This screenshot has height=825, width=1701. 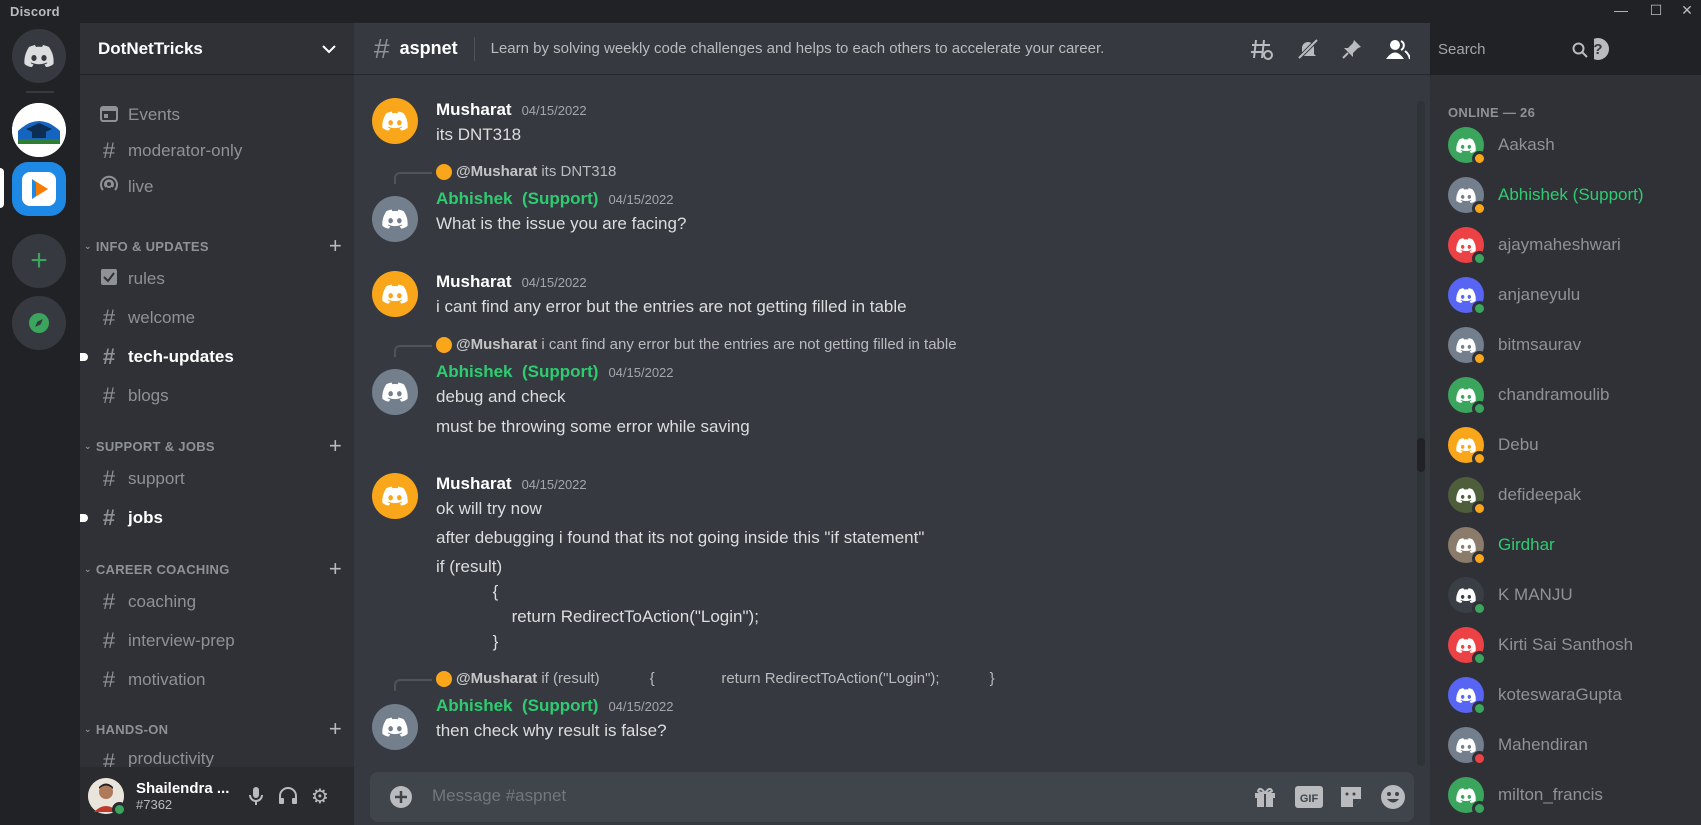 I want to click on member-item: Mahendiran, so click(x=1568, y=745).